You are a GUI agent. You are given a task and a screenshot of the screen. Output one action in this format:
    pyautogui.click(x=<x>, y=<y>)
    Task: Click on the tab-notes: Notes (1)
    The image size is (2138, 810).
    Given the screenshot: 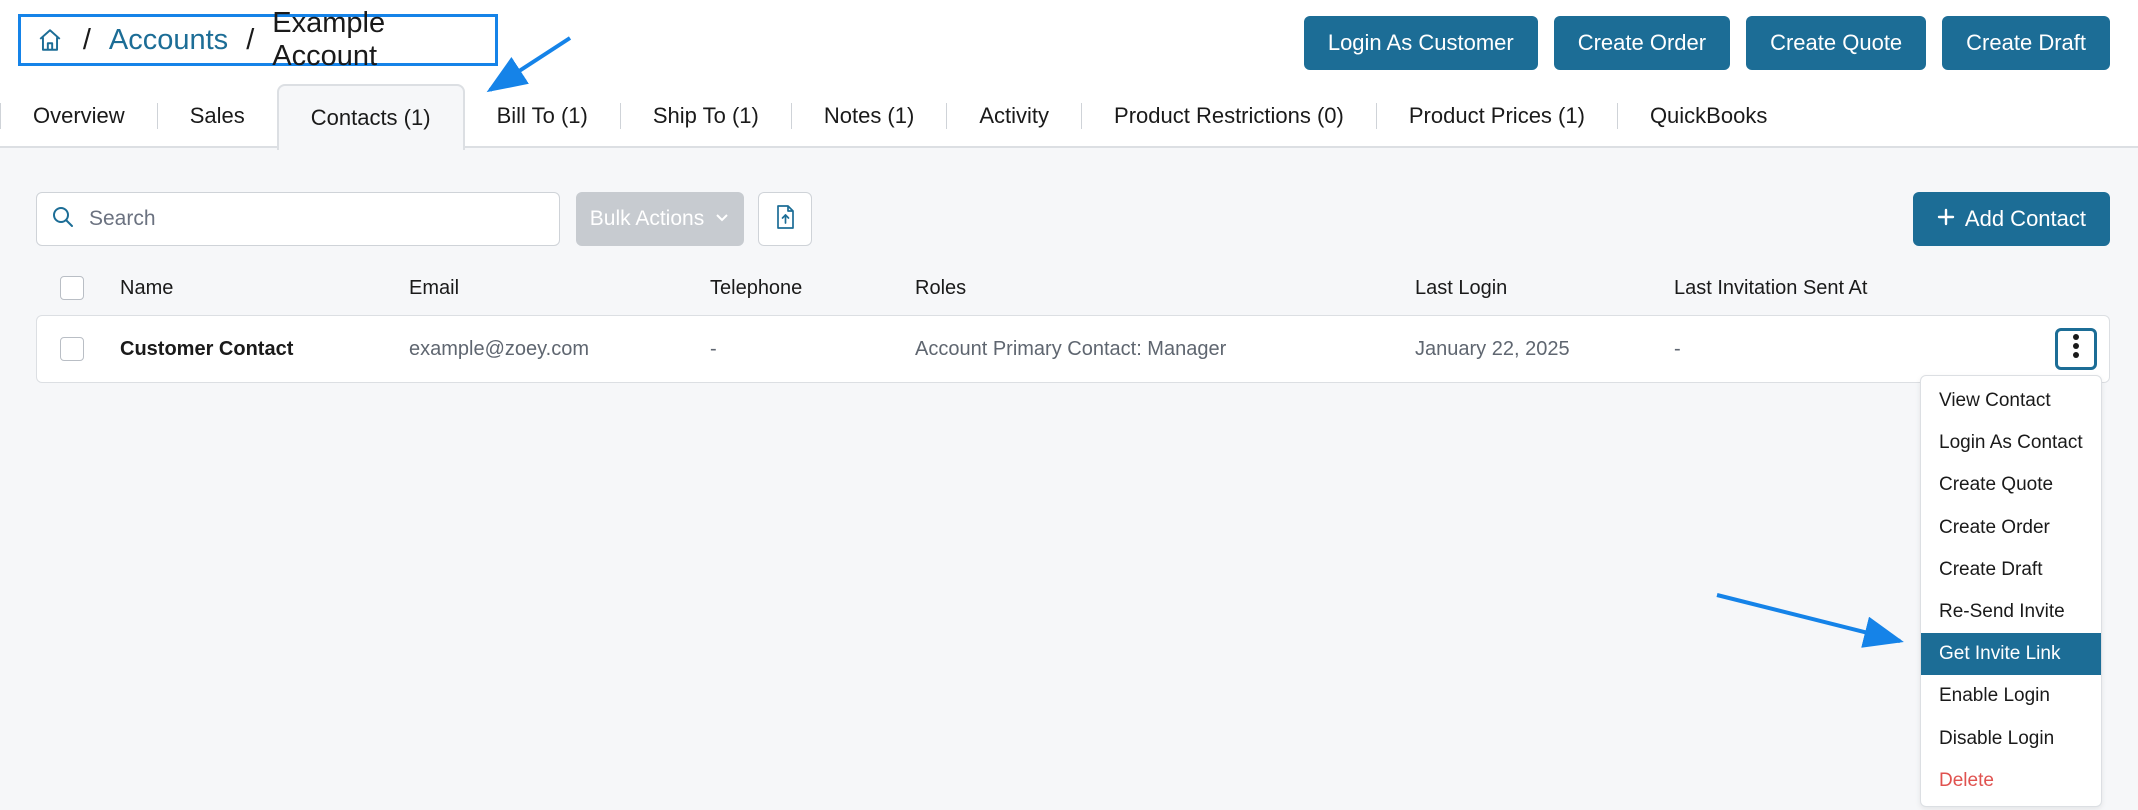 What is the action you would take?
    pyautogui.click(x=869, y=116)
    